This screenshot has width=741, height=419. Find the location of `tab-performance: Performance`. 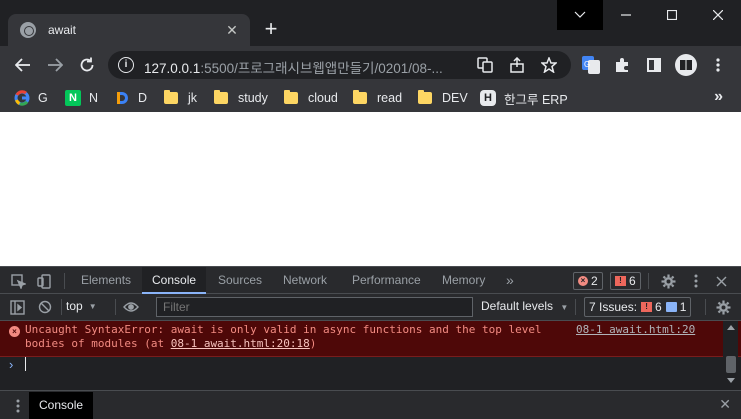

tab-performance: Performance is located at coordinates (386, 280).